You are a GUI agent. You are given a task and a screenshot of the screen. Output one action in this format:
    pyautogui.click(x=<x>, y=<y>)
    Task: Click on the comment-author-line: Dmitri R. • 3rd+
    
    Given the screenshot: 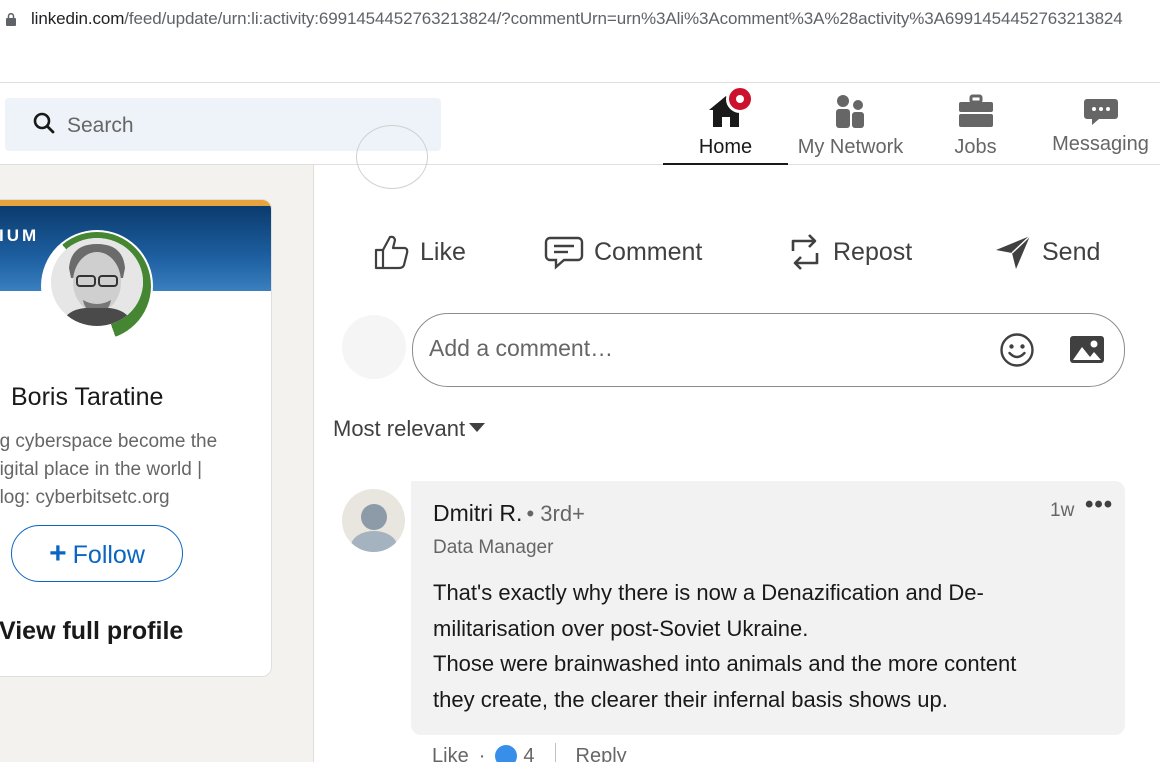 What is the action you would take?
    pyautogui.click(x=509, y=513)
    